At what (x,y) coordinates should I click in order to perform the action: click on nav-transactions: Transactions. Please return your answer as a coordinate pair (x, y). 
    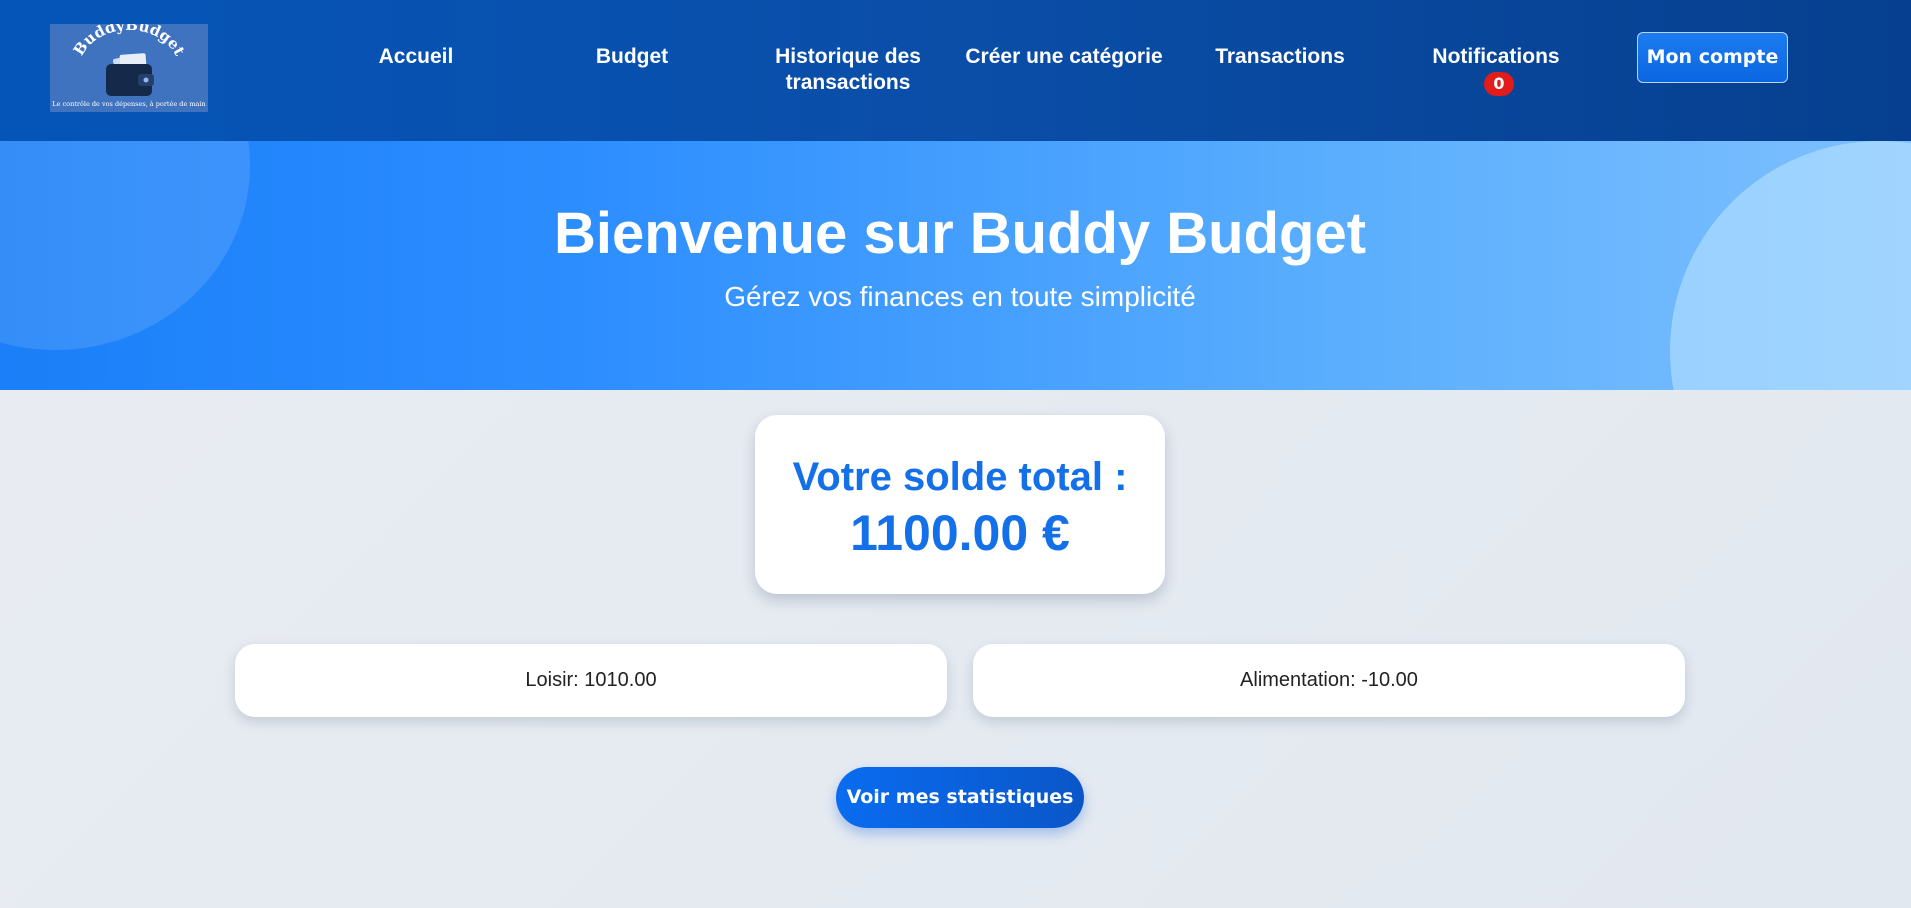
    Looking at the image, I should click on (1280, 57).